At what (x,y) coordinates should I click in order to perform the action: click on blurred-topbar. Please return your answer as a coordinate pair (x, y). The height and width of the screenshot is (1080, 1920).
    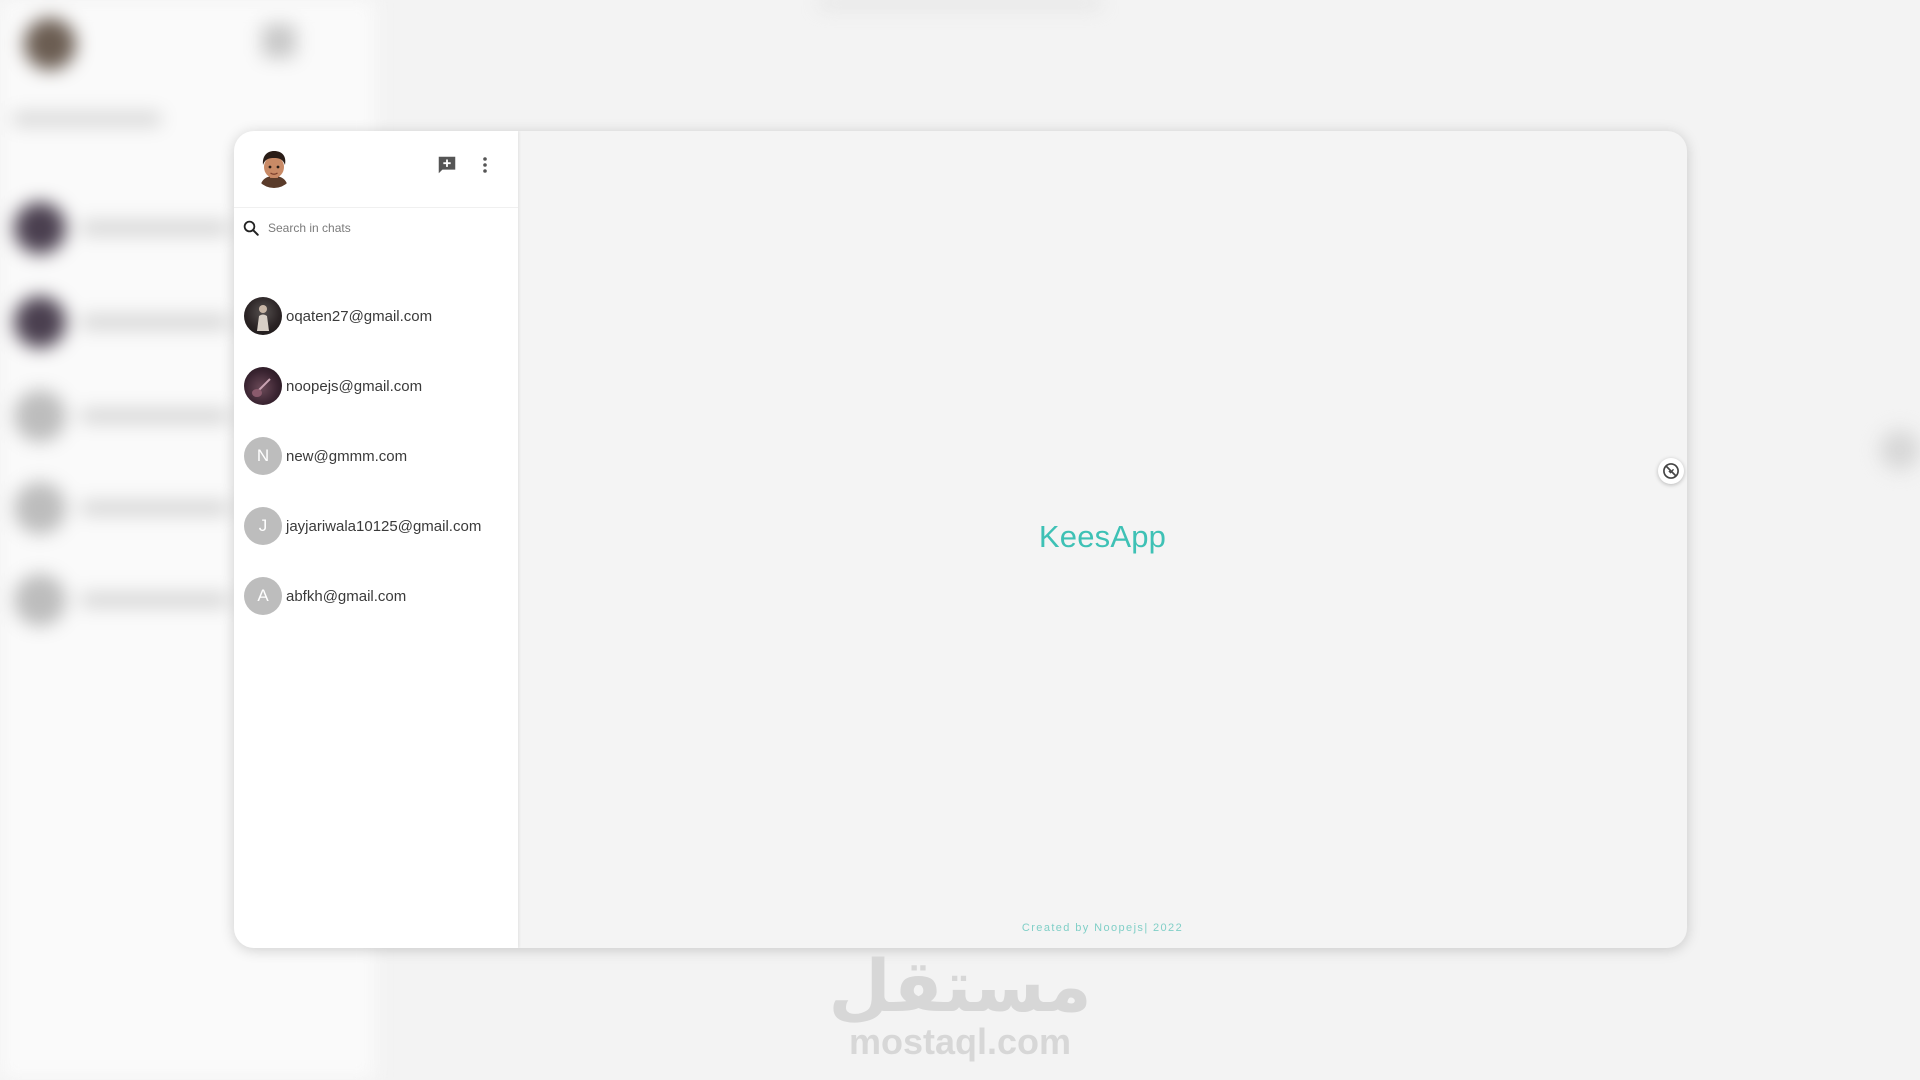
    Looking at the image, I should click on (960, 3).